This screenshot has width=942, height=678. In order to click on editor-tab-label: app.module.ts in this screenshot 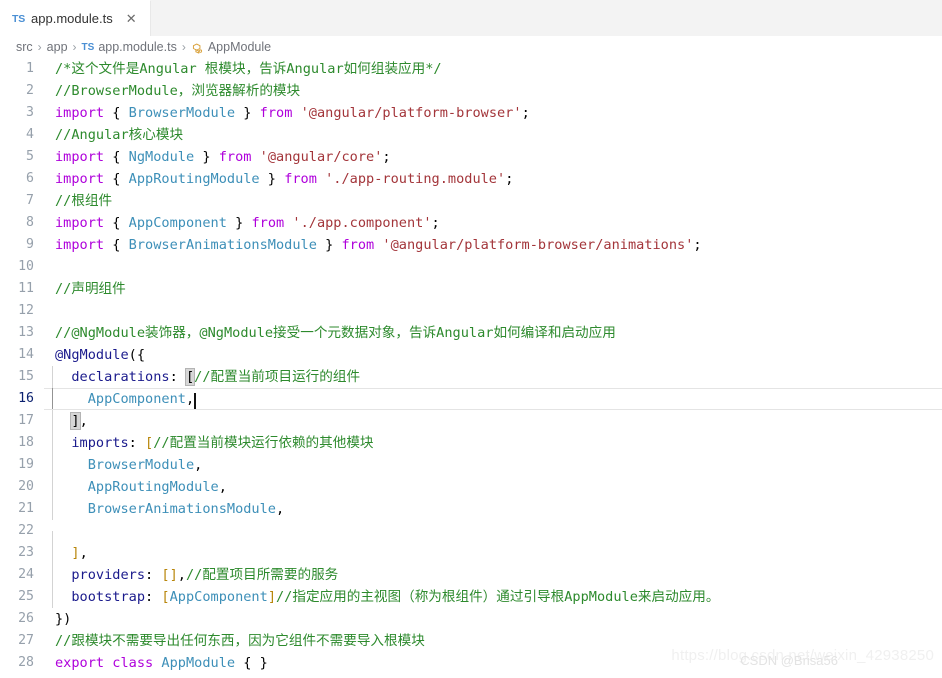, I will do `click(72, 18)`.